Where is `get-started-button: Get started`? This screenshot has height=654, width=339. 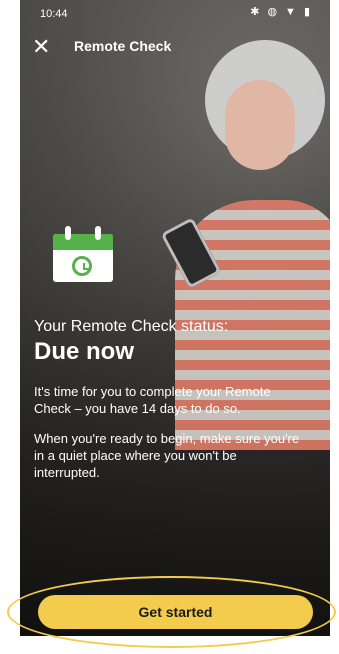
get-started-button: Get started is located at coordinates (175, 612).